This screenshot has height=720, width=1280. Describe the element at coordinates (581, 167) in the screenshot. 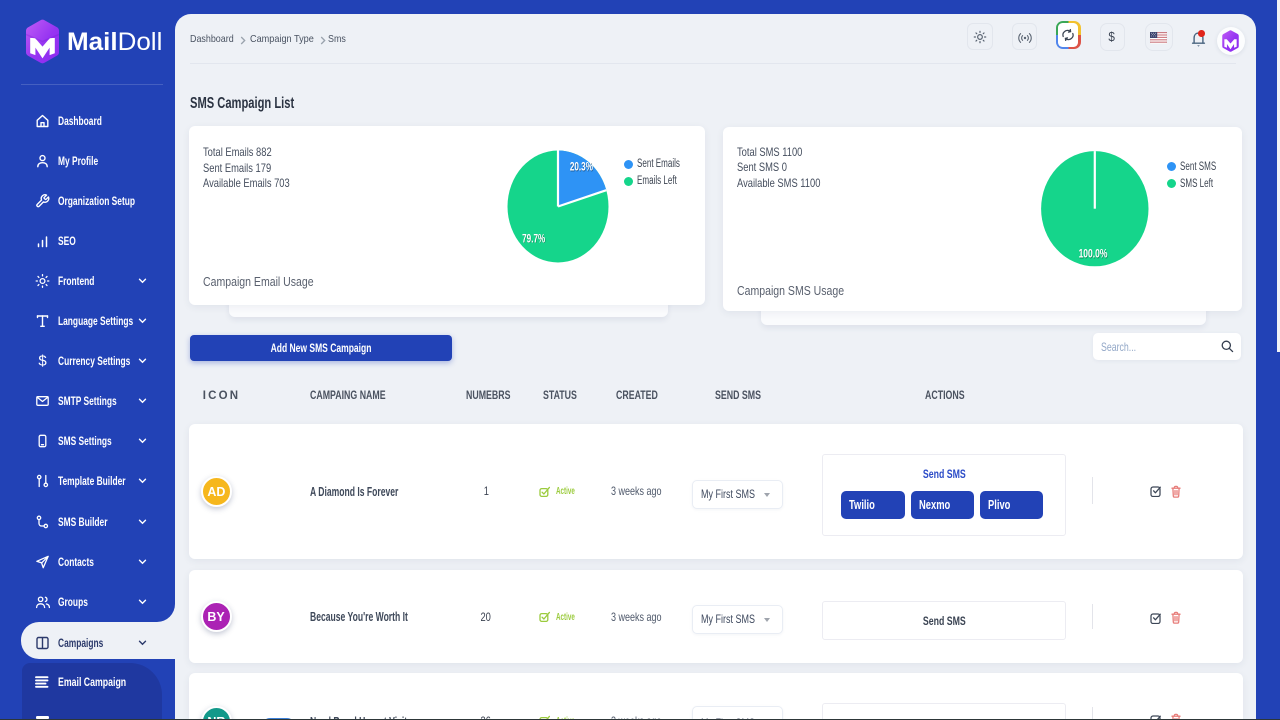

I see `svg-text: 20.3%` at that location.